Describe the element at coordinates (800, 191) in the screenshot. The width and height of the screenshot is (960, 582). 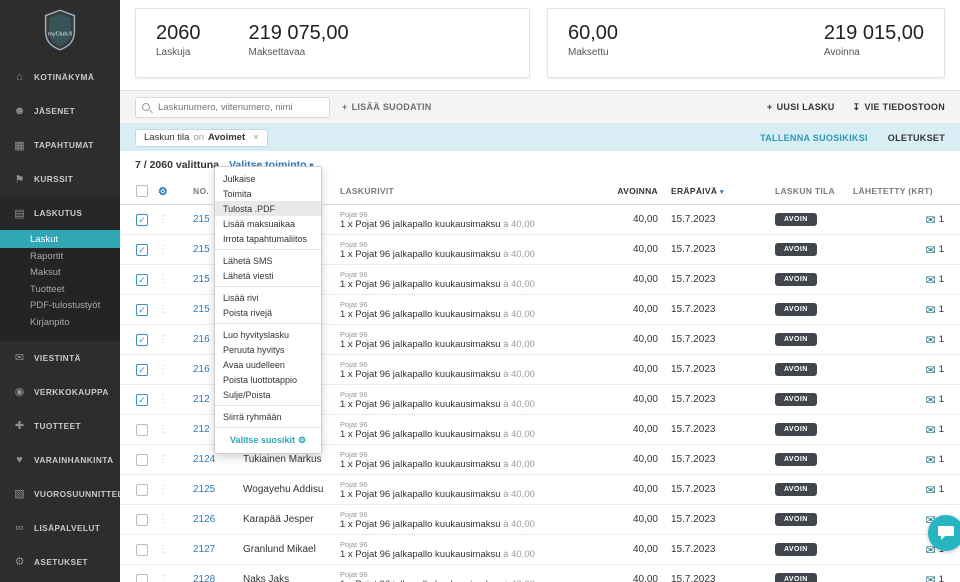
I see `header-laskun-tila: LASKUN TILA` at that location.